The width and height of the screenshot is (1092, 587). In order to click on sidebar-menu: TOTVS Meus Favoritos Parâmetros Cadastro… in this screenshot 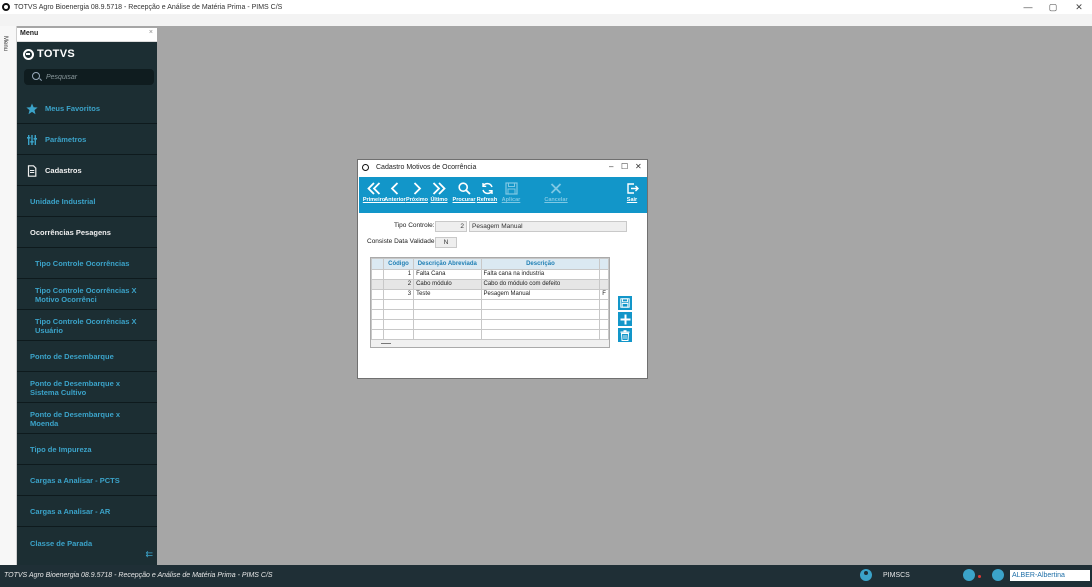, I will do `click(87, 303)`.